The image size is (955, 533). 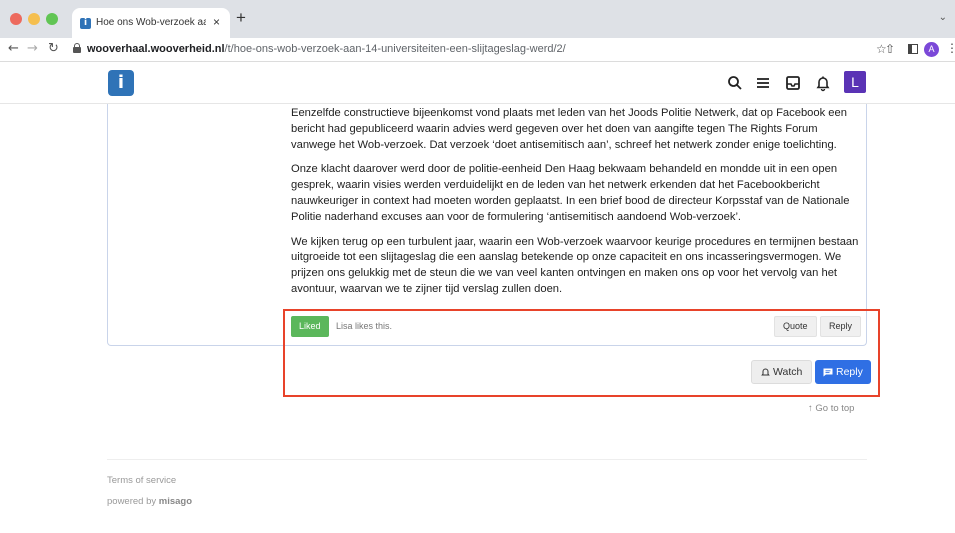 What do you see at coordinates (53, 49) in the screenshot?
I see `reload-icon: ↻` at bounding box center [53, 49].